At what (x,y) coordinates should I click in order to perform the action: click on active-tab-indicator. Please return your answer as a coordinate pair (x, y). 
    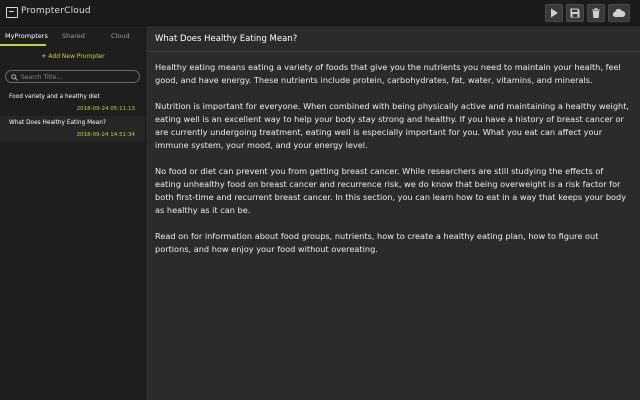
    Looking at the image, I should click on (23, 45).